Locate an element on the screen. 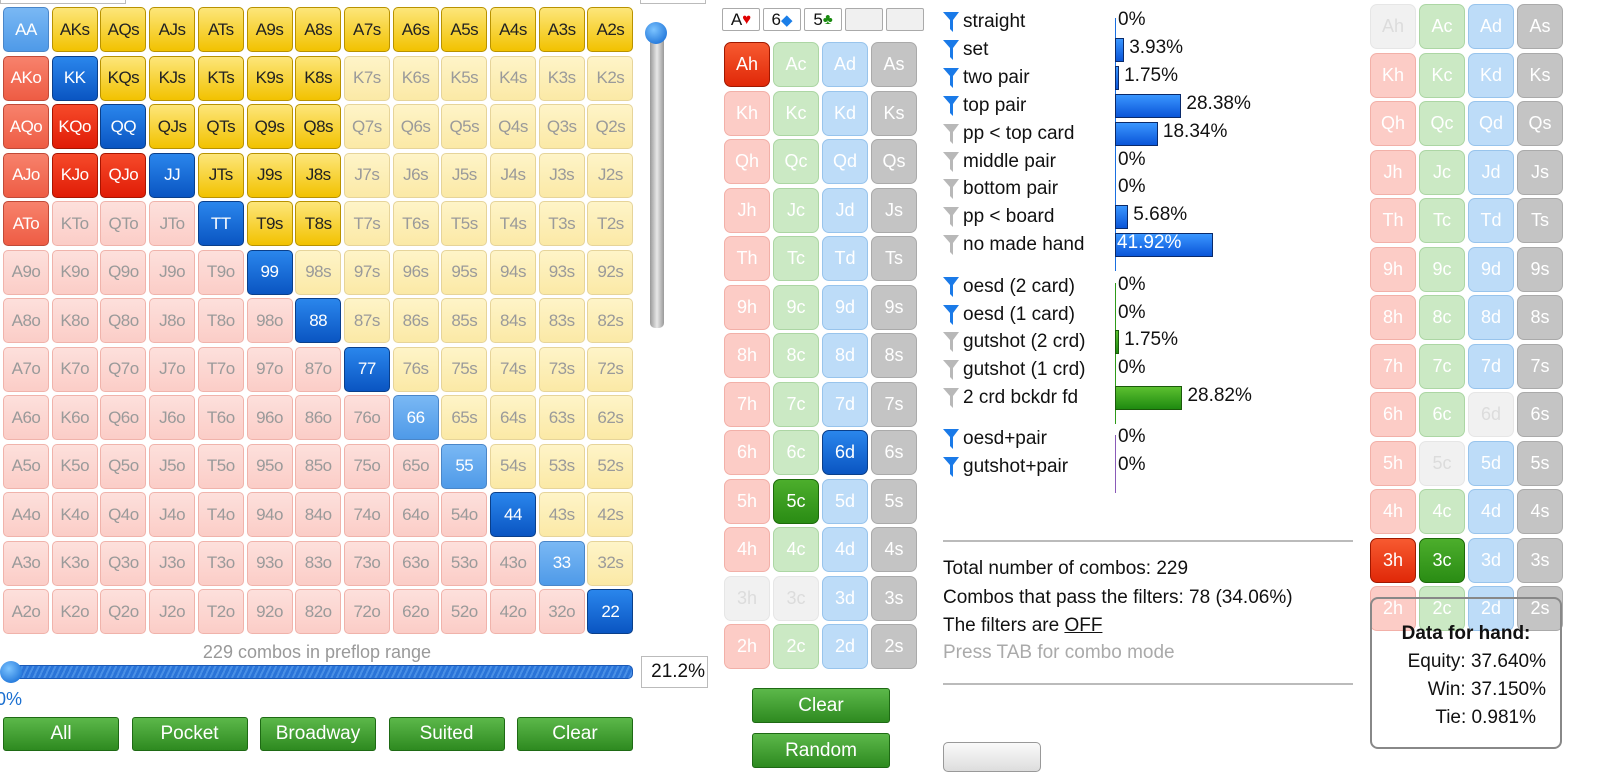  range-cell-63s: 63s is located at coordinates (561, 417).